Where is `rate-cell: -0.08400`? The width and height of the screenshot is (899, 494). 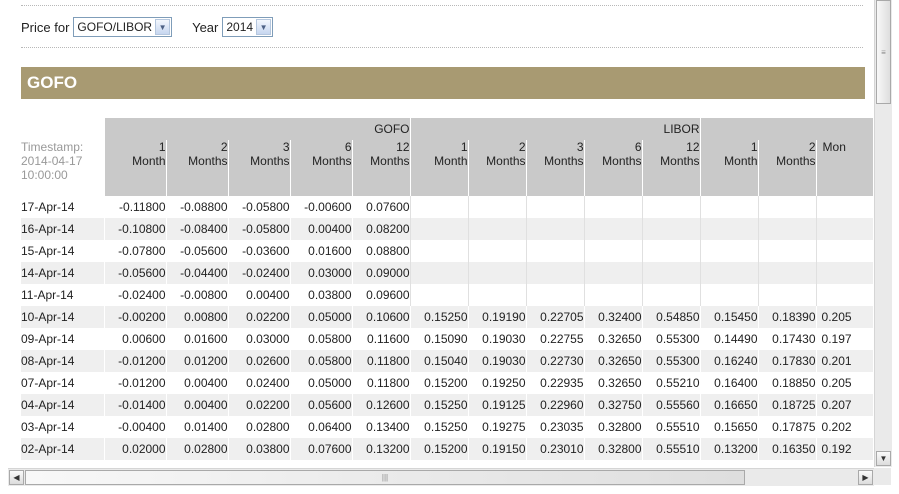 rate-cell: -0.08400 is located at coordinates (197, 229).